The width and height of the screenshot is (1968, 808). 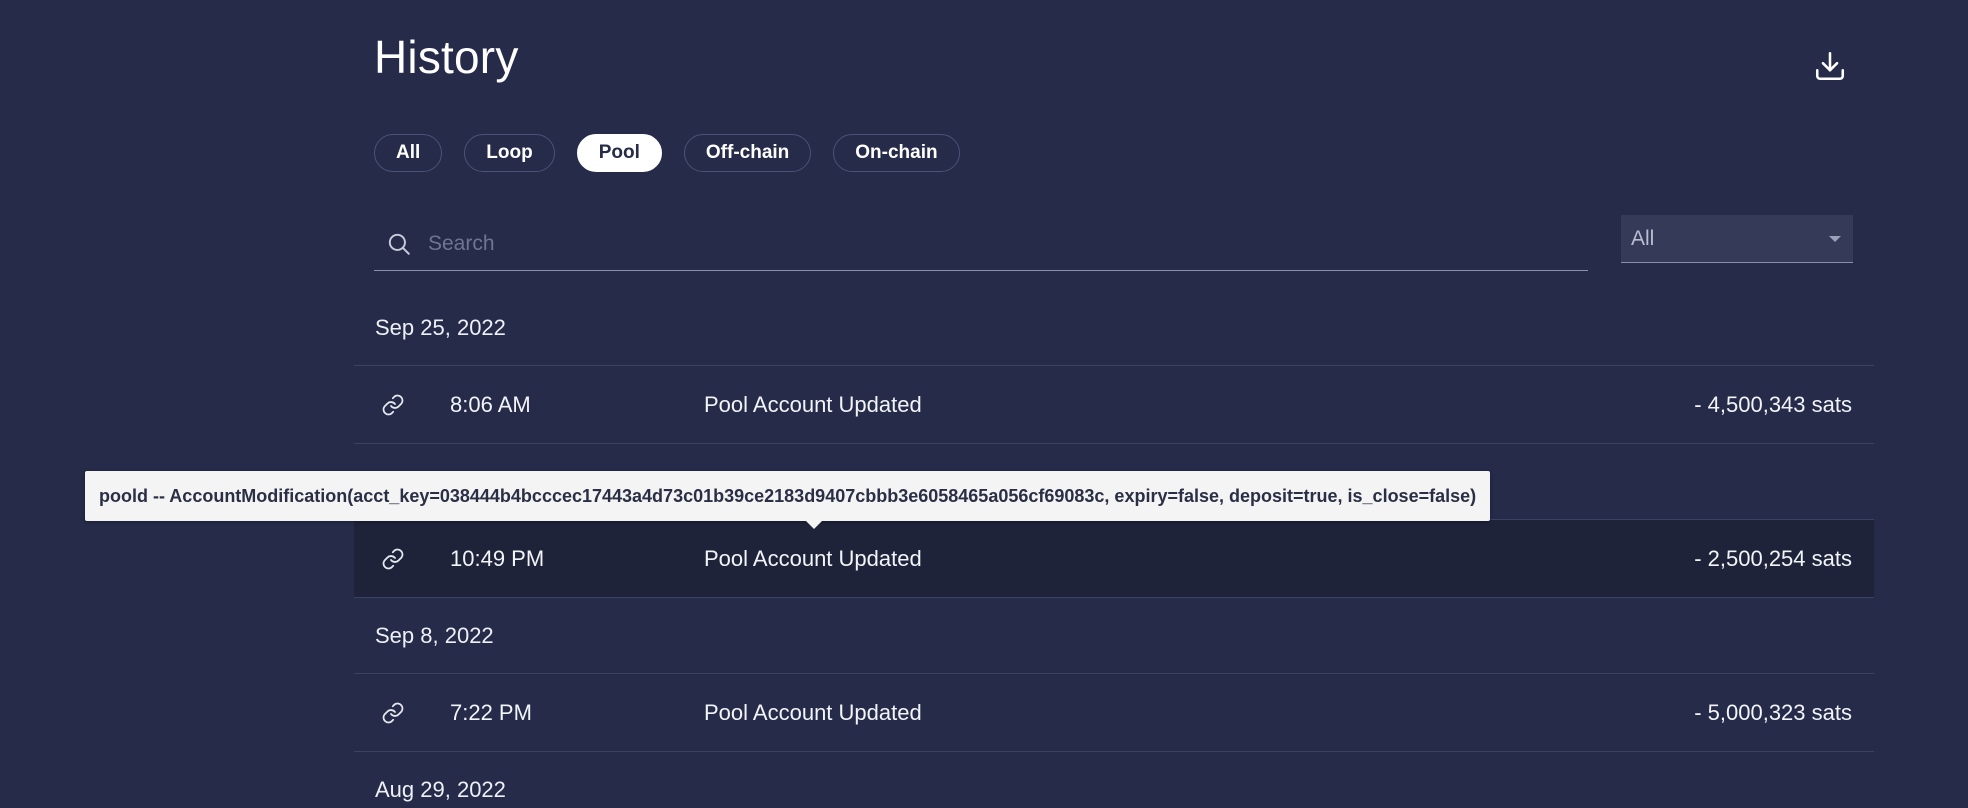 I want to click on type-select: All, so click(x=1737, y=239).